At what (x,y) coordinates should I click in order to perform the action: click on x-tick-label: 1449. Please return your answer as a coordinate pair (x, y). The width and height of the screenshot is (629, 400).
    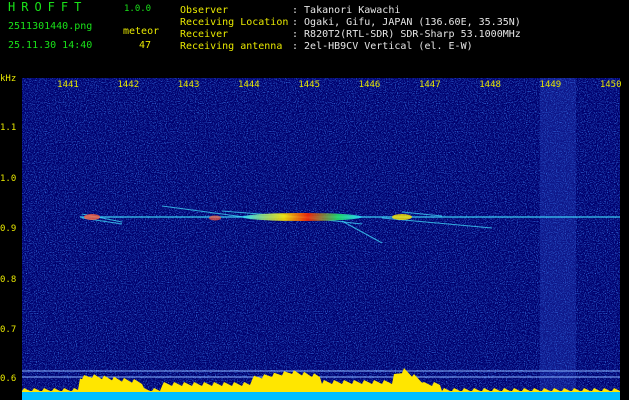
    Looking at the image, I should click on (550, 85).